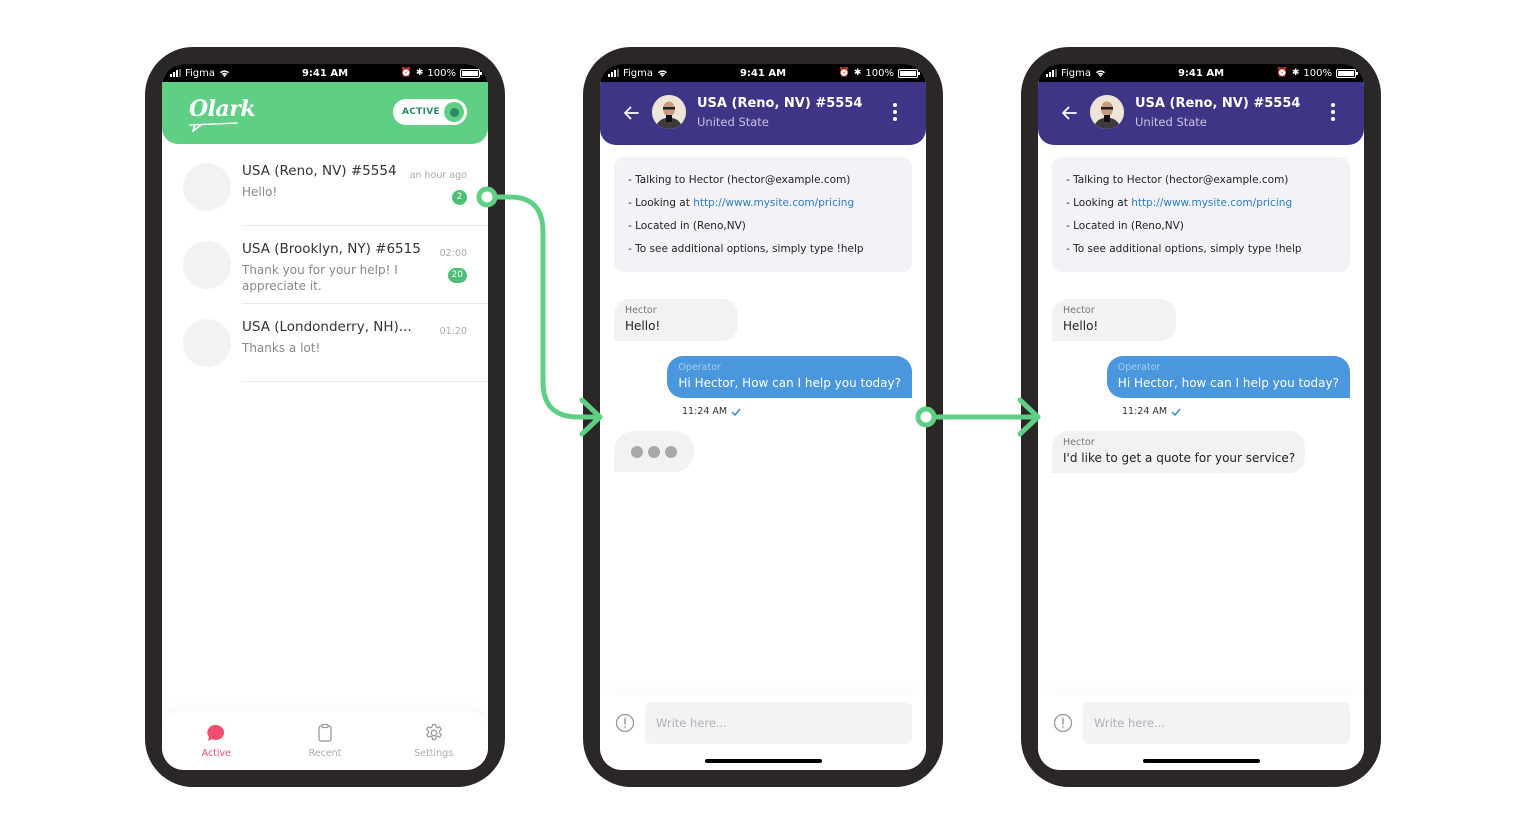 The image size is (1528, 834). I want to click on signal-icon, so click(1051, 73).